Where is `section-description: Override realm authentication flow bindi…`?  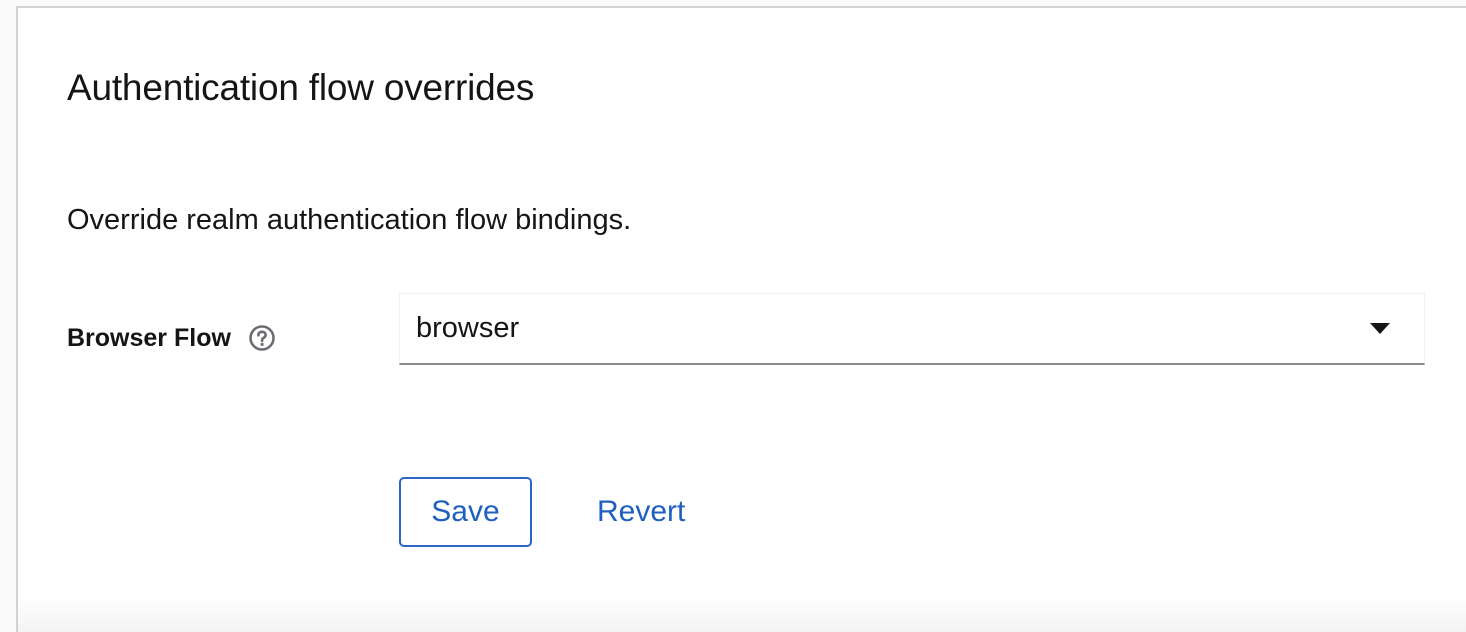
section-description: Override realm authentication flow bindi… is located at coordinates (349, 220).